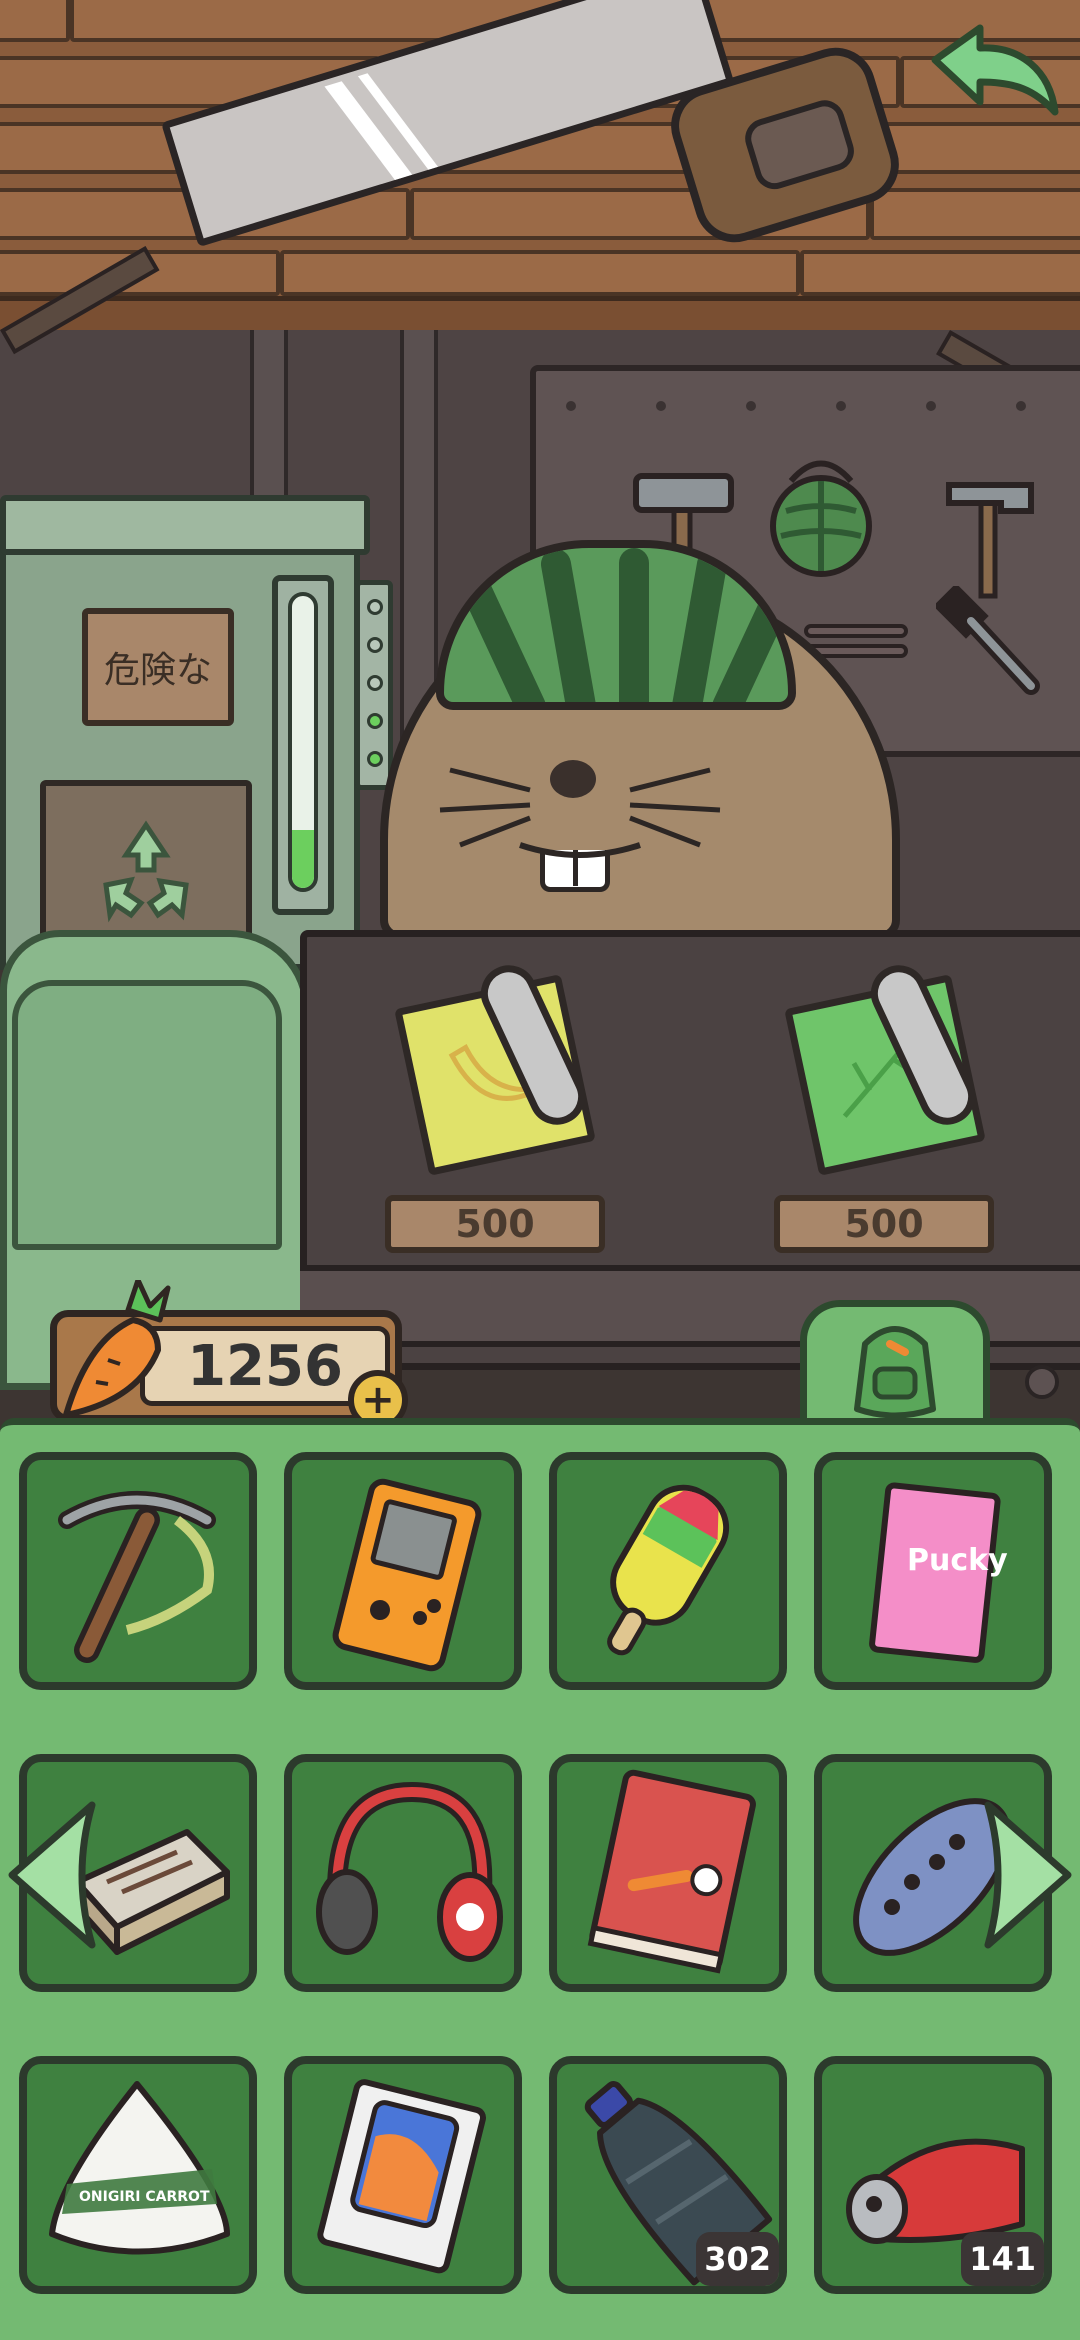 The image size is (1080, 2340). I want to click on headphones-icon, so click(409, 1871).